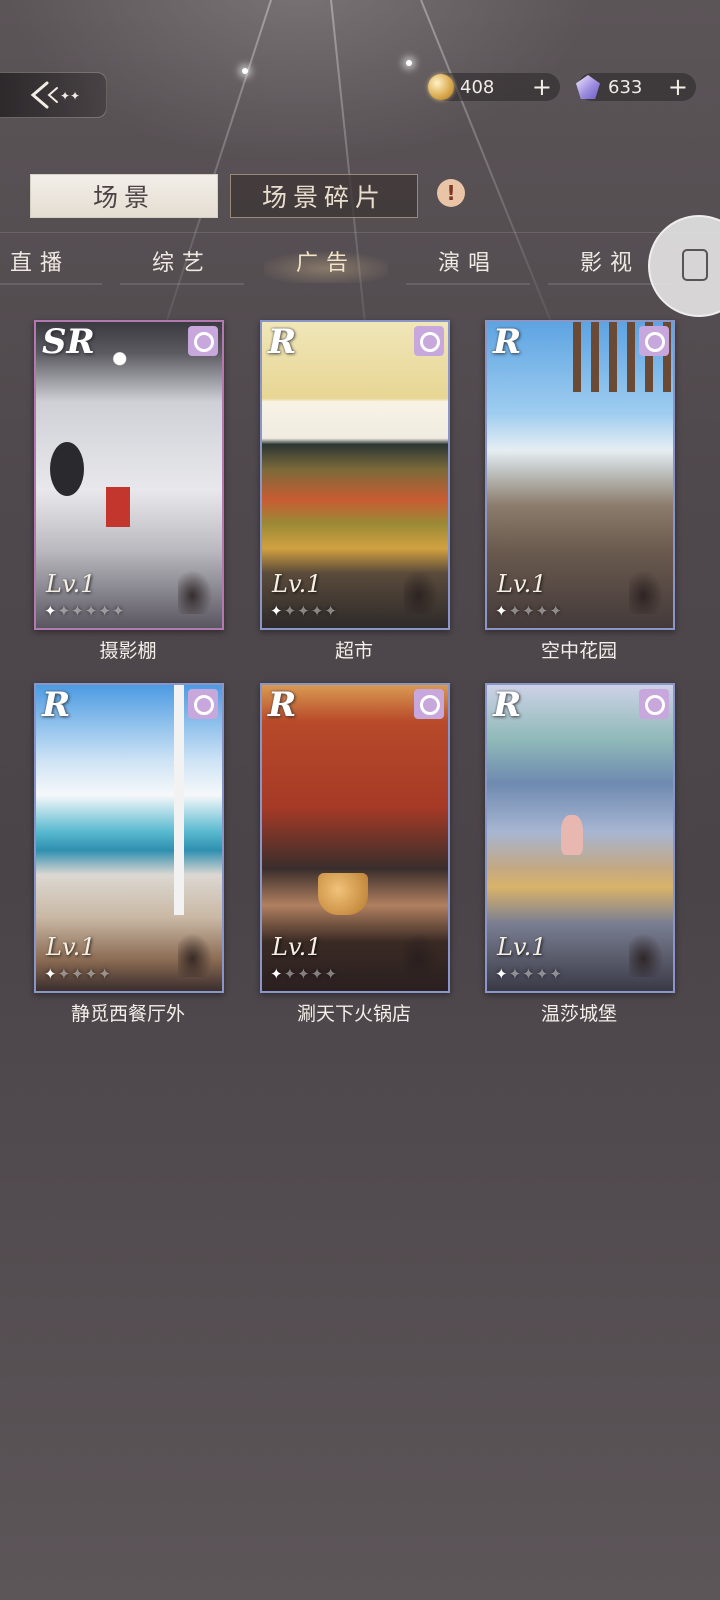  I want to click on category-livestream: 直播, so click(51, 266).